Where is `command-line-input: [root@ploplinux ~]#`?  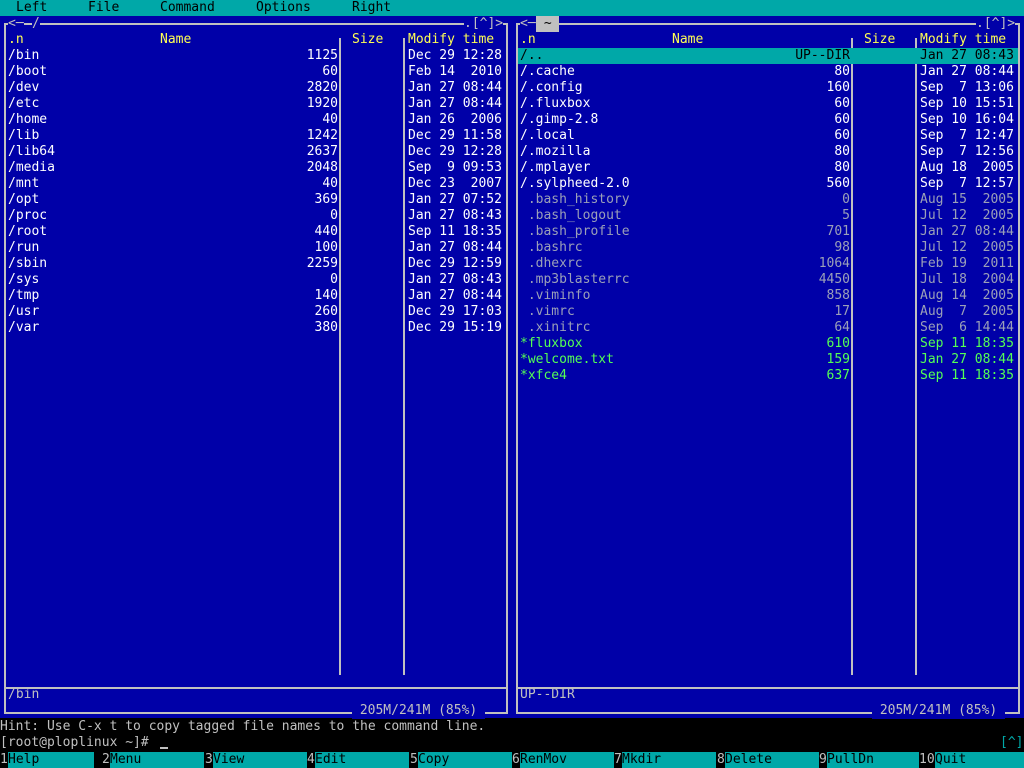
command-line-input: [root@ploplinux ~]# is located at coordinates (78, 743).